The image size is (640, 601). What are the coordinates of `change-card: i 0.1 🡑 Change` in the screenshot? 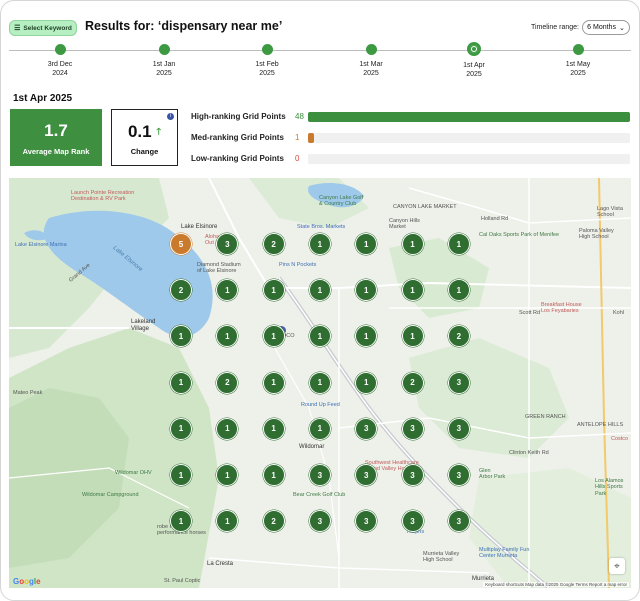 It's located at (144, 137).